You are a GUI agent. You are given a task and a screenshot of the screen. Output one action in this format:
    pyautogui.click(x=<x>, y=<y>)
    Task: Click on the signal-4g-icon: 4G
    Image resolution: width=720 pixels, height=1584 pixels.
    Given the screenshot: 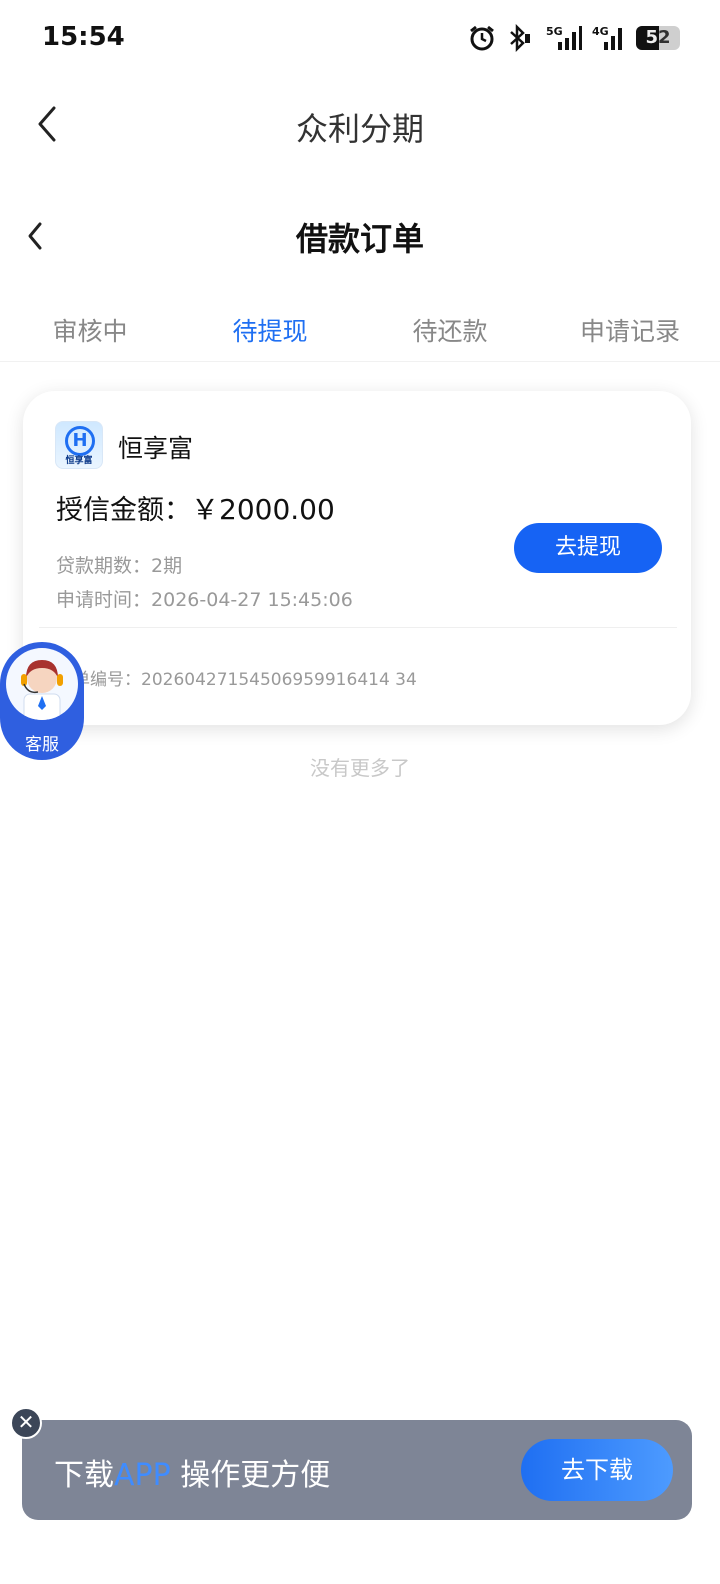 What is the action you would take?
    pyautogui.click(x=609, y=38)
    